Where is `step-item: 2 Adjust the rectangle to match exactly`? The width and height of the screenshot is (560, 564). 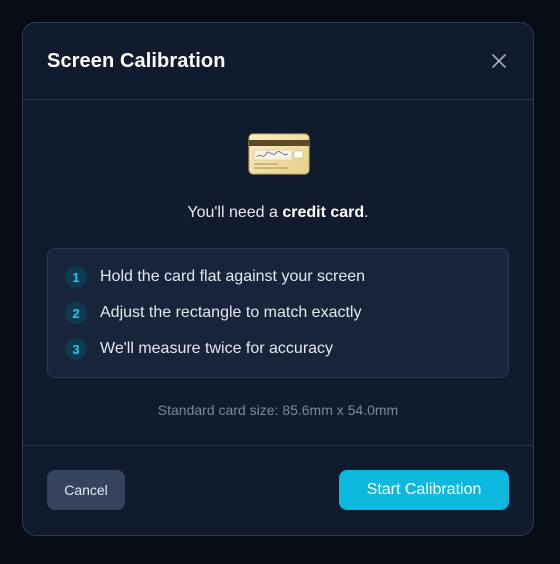 step-item: 2 Adjust the rectangle to match exactly is located at coordinates (278, 313).